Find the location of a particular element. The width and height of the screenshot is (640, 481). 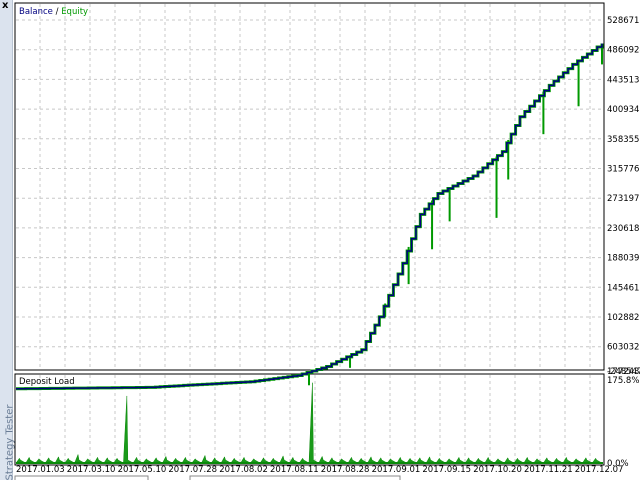

legend-balance: Balance is located at coordinates (36, 12).